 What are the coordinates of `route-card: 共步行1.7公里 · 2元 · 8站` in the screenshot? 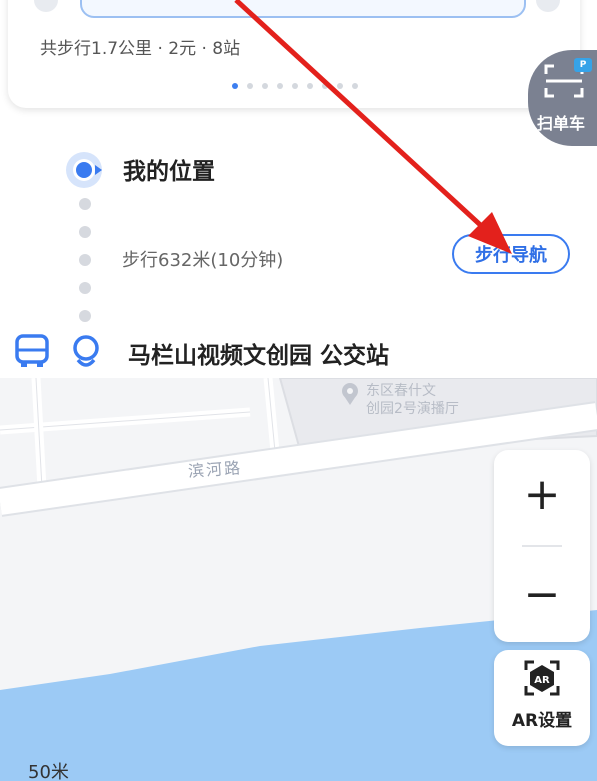 It's located at (294, 54).